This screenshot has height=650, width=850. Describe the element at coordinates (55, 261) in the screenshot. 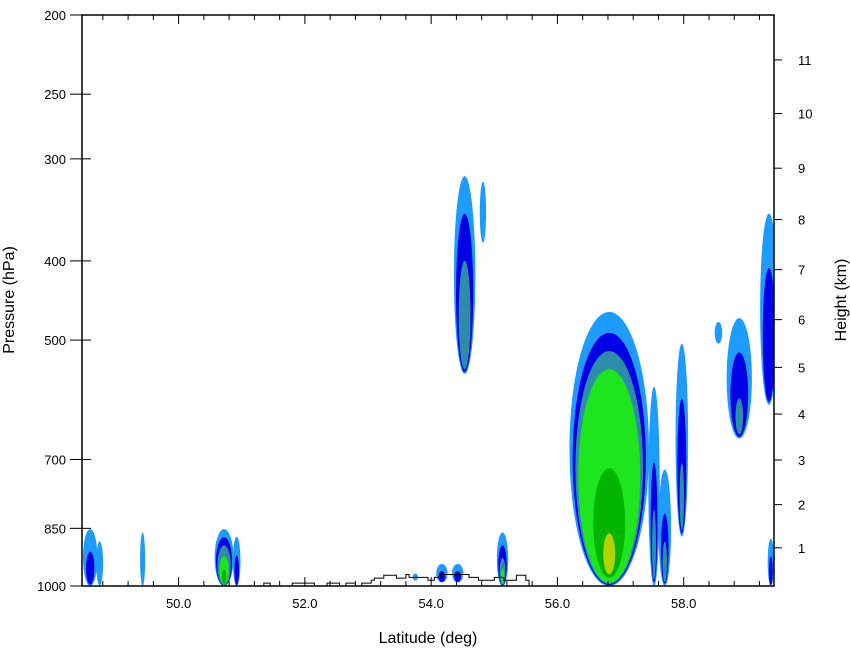

I see `y-tick-label-3: 400` at that location.